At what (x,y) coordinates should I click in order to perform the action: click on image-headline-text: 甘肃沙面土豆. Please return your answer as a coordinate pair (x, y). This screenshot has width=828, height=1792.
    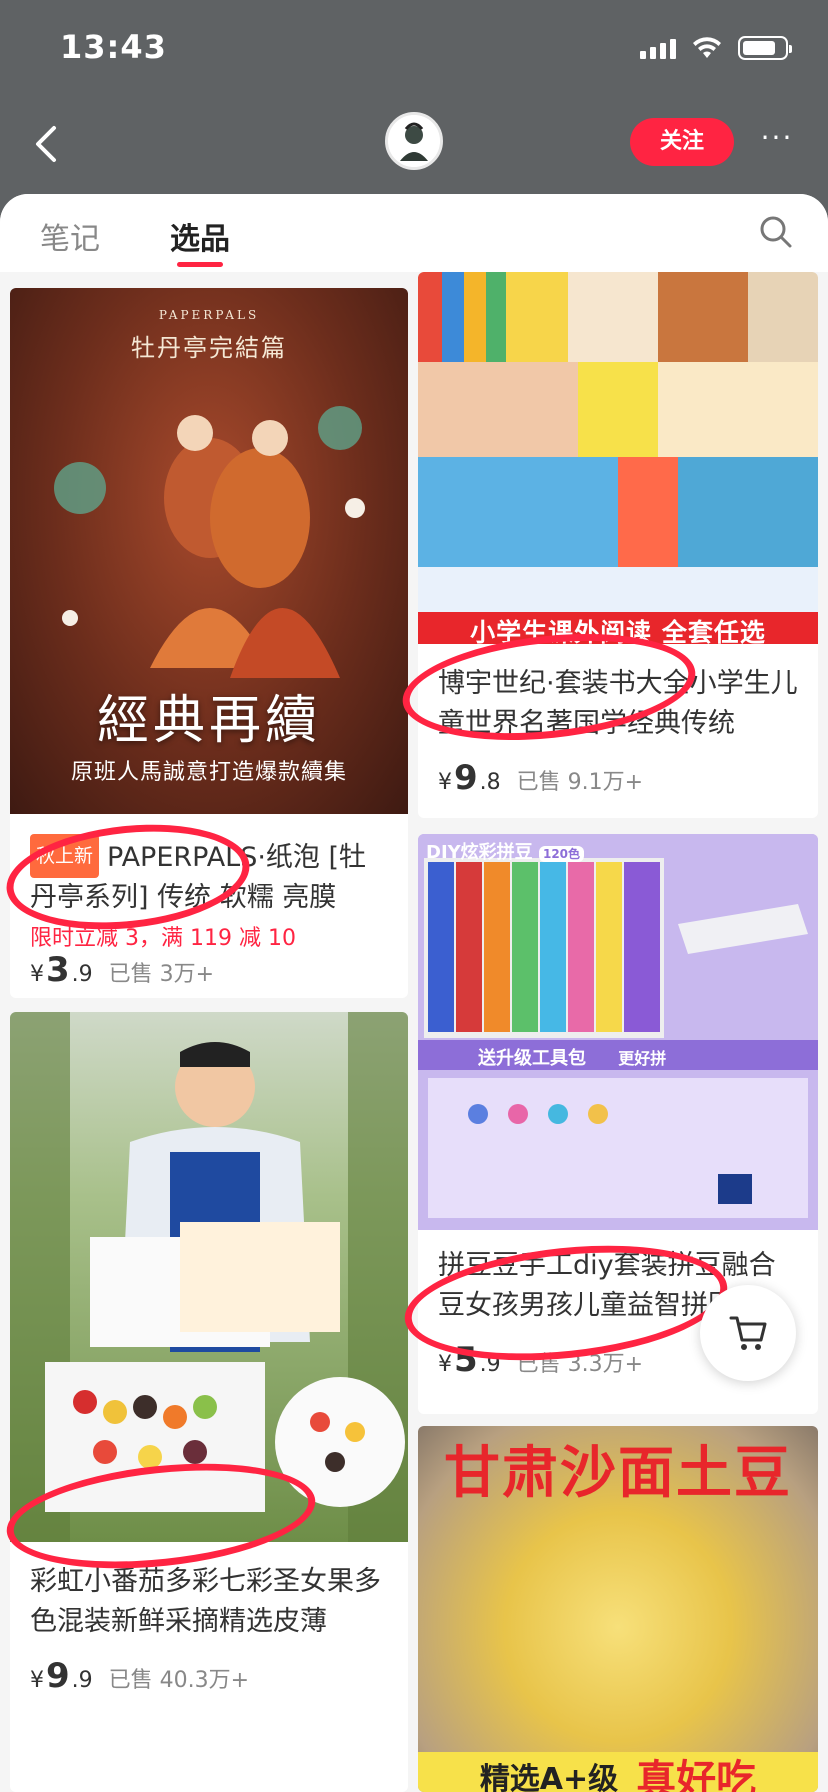
    Looking at the image, I should click on (618, 1473).